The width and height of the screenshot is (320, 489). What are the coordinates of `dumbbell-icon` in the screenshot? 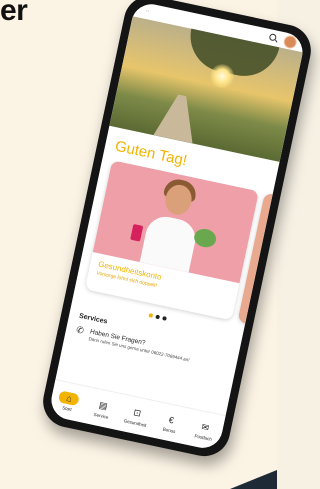 It's located at (137, 232).